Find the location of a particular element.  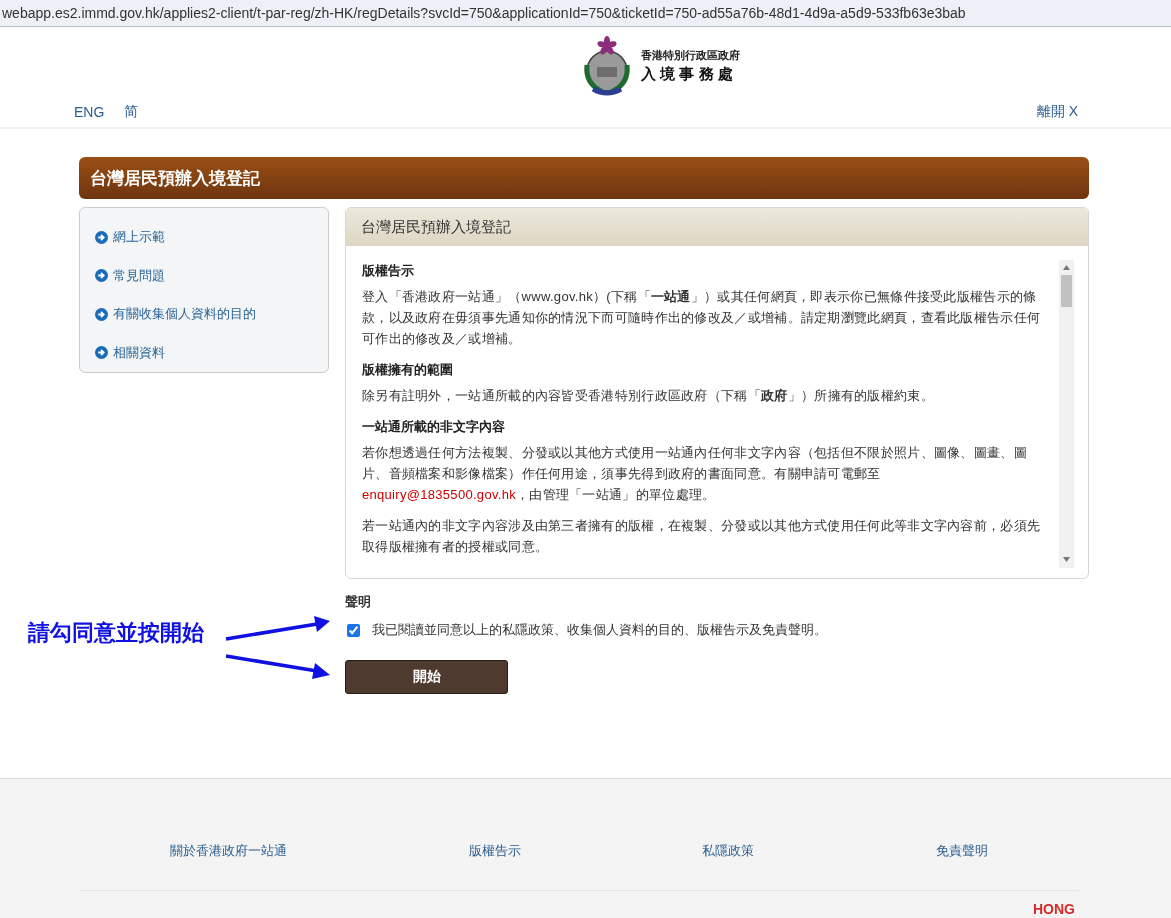

language-link: ENG is located at coordinates (89, 112).